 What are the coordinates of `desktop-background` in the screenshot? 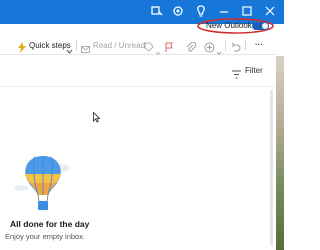 It's located at (280, 153).